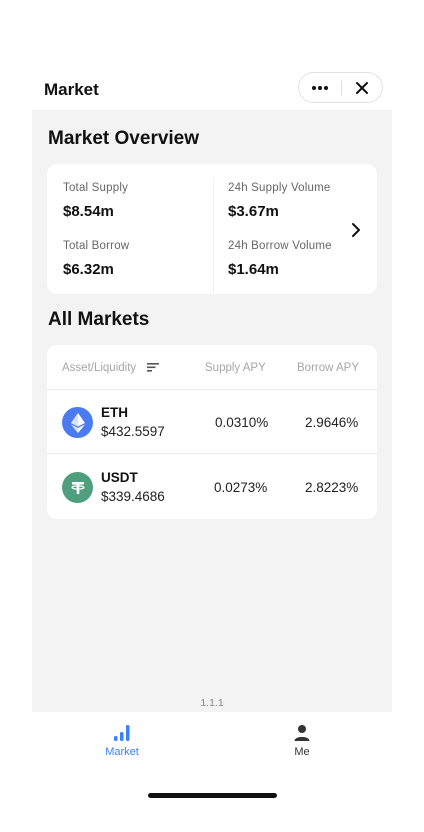  Describe the element at coordinates (242, 422) in the screenshot. I see `supply-apy-value: 0.0310%` at that location.